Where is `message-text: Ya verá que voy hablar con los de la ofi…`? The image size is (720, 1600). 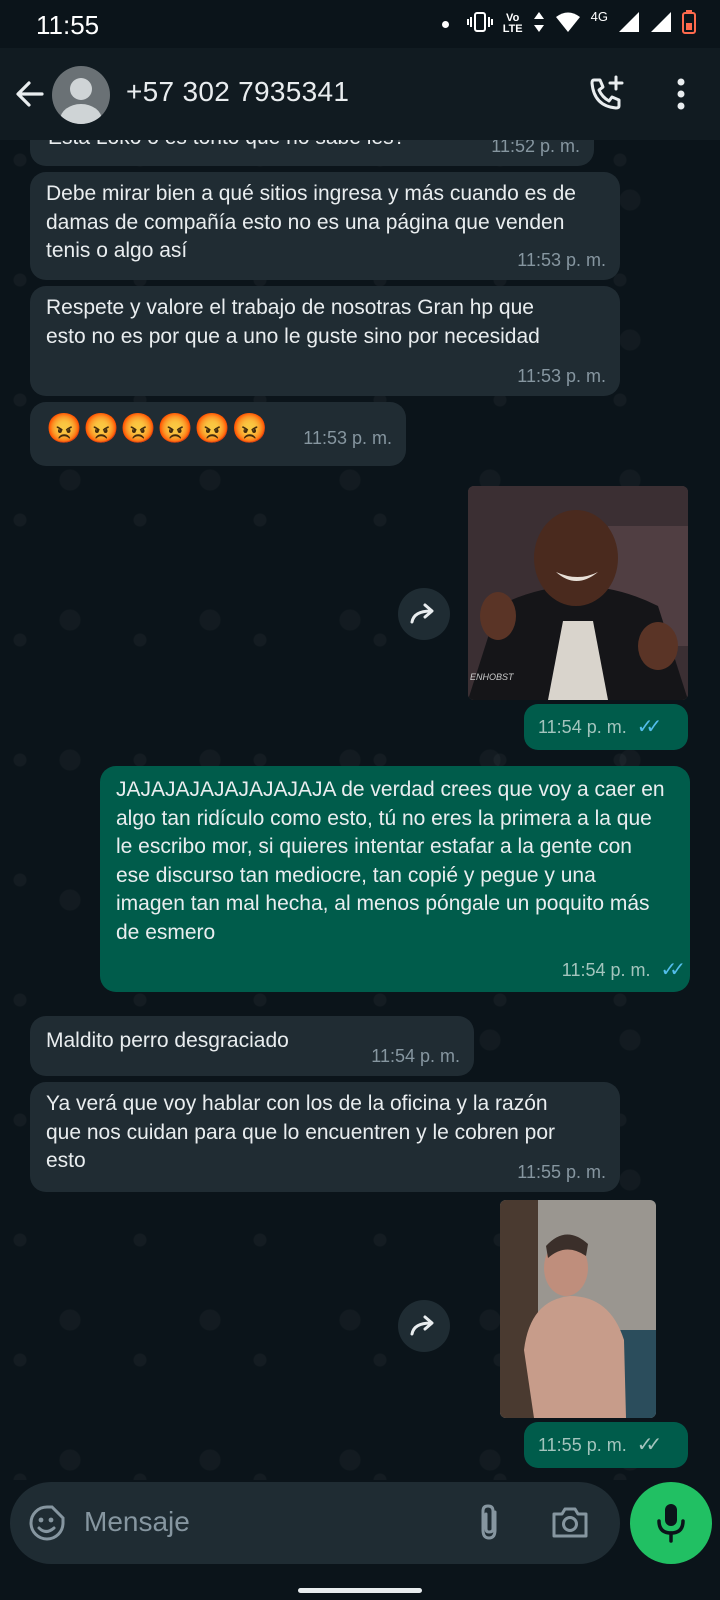
message-text: Ya verá que voy hablar con los de la ofi… is located at coordinates (301, 1132).